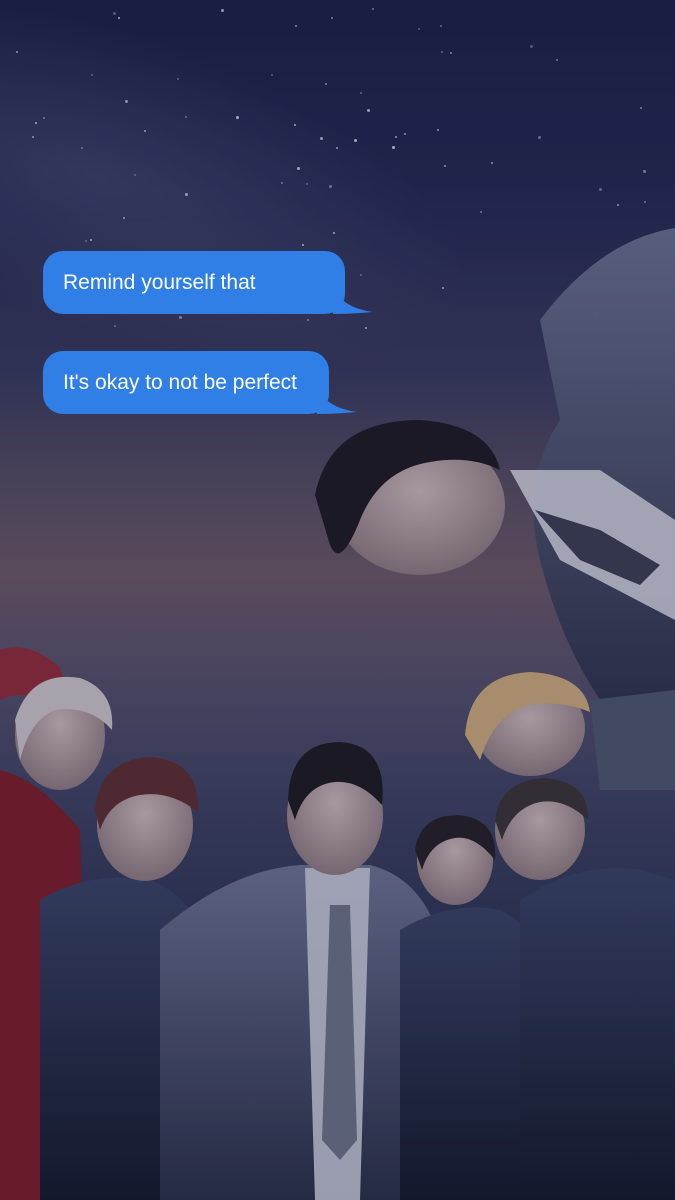 This screenshot has height=1200, width=675. Describe the element at coordinates (180, 382) in the screenshot. I see `message-text-2: It's okay to not be perfect` at that location.